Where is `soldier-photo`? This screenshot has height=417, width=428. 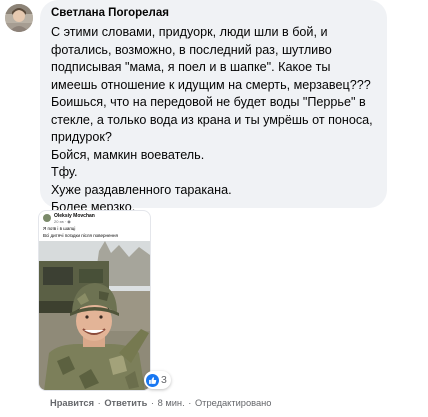
soldier-photo is located at coordinates (94, 315).